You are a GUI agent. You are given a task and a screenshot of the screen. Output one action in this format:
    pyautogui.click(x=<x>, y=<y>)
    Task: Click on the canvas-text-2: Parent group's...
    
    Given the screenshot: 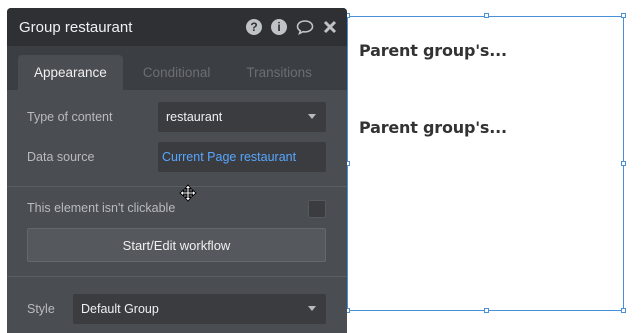 What is the action you would take?
    pyautogui.click(x=433, y=127)
    